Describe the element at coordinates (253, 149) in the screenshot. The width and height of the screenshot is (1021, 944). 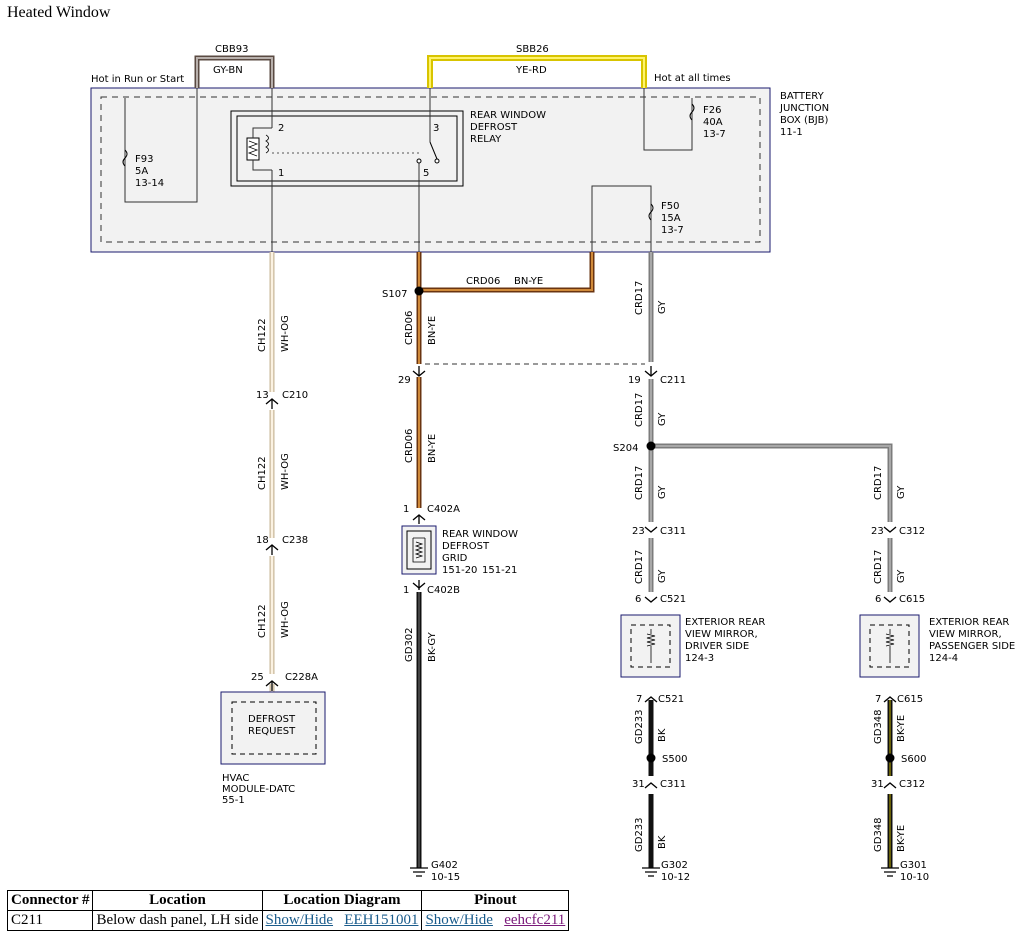
I see `relay-coil` at that location.